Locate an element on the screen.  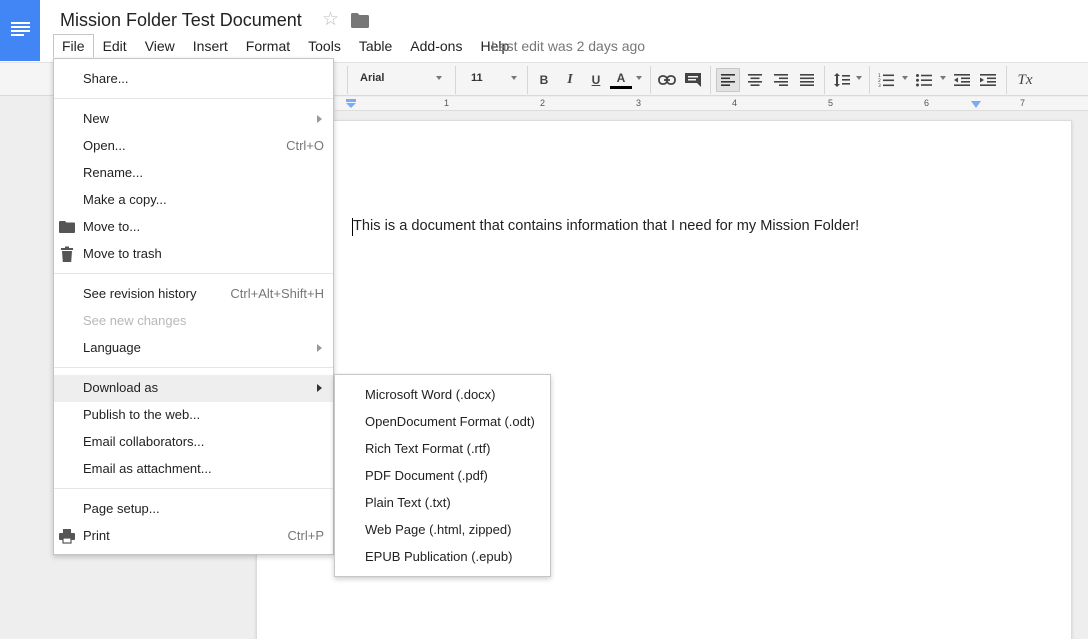
clear-formatting-label: Tx is located at coordinates (1025, 79).